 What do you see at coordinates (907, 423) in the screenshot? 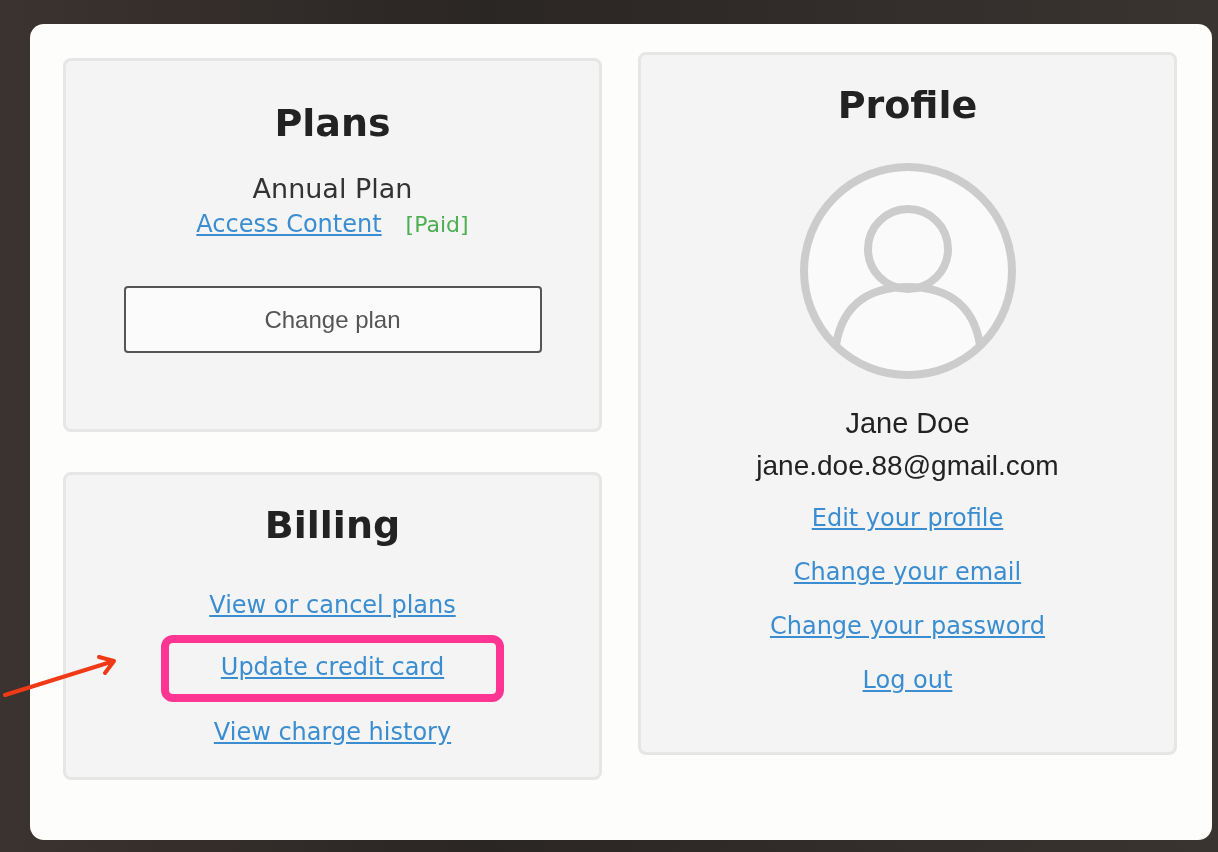
I see `user-name: Jane Doe` at bounding box center [907, 423].